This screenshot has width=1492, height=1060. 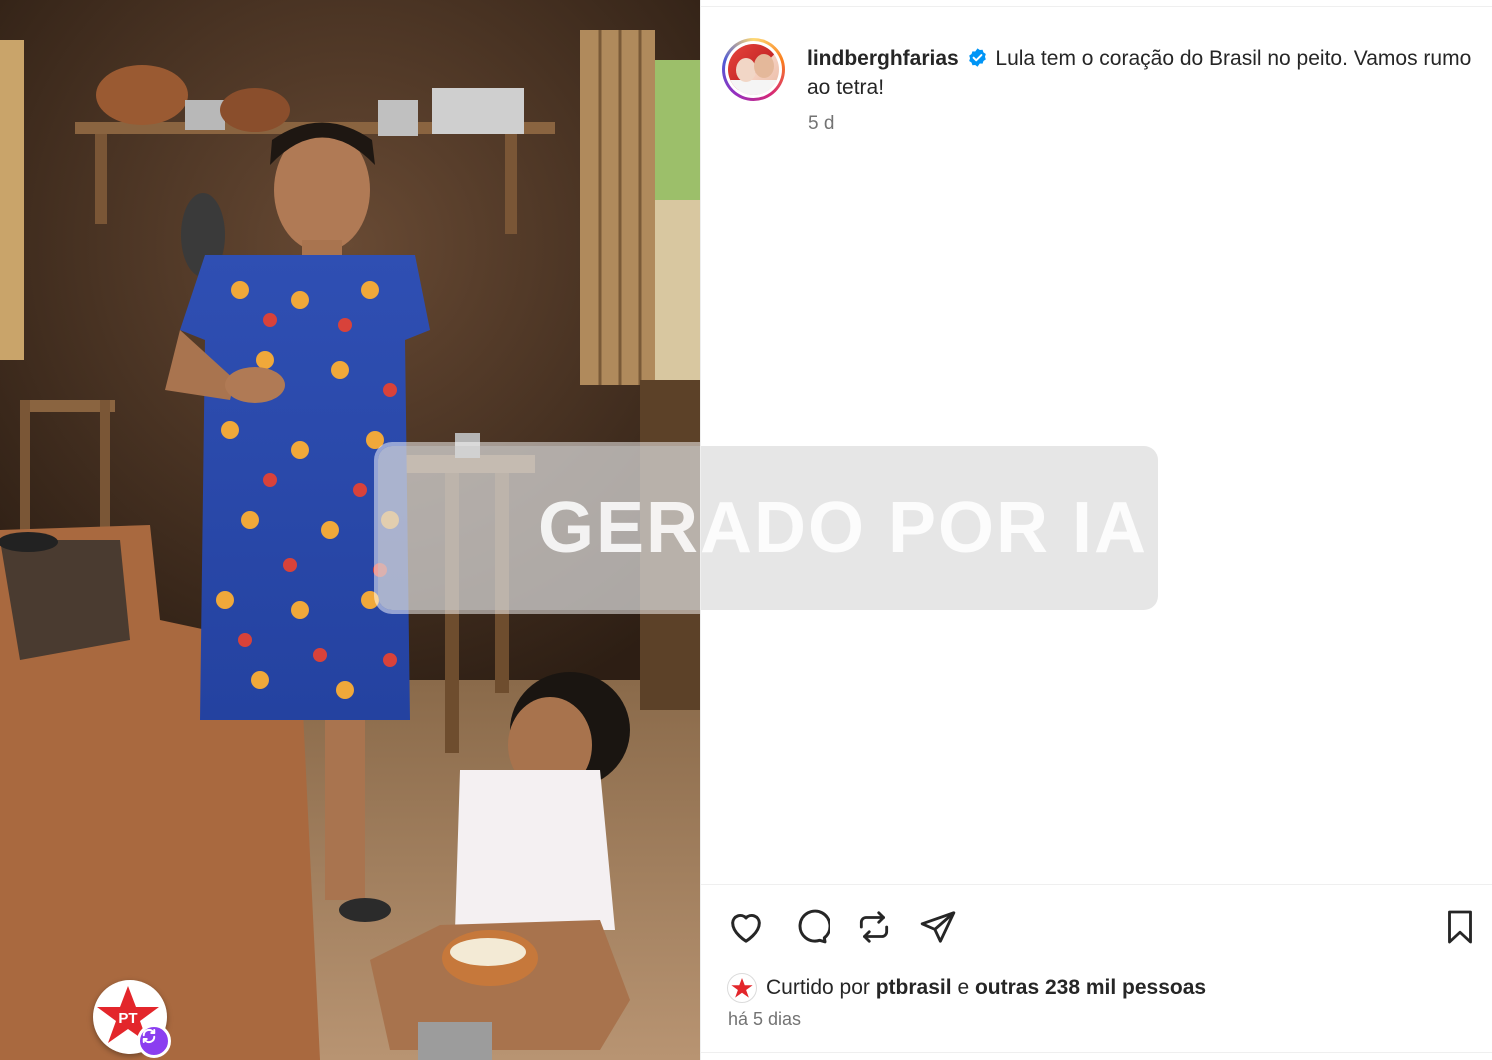 I want to click on comment-button, so click(x=810, y=927).